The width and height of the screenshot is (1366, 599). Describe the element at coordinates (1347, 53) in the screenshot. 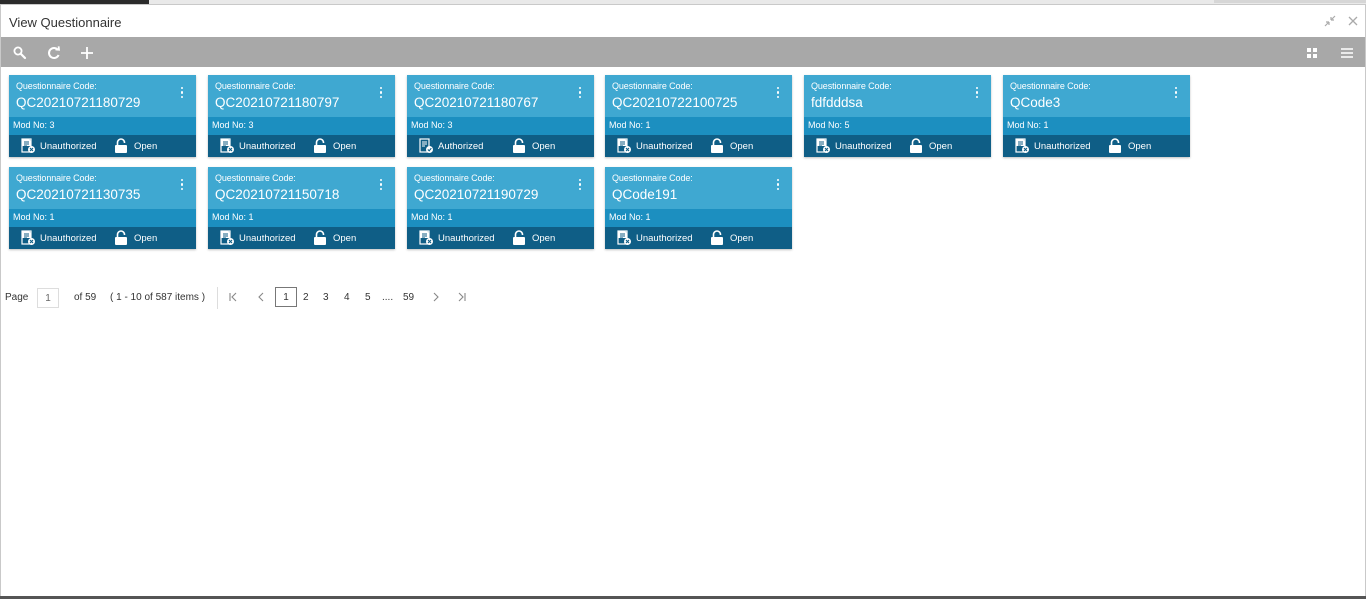

I see `list-view-icon` at that location.